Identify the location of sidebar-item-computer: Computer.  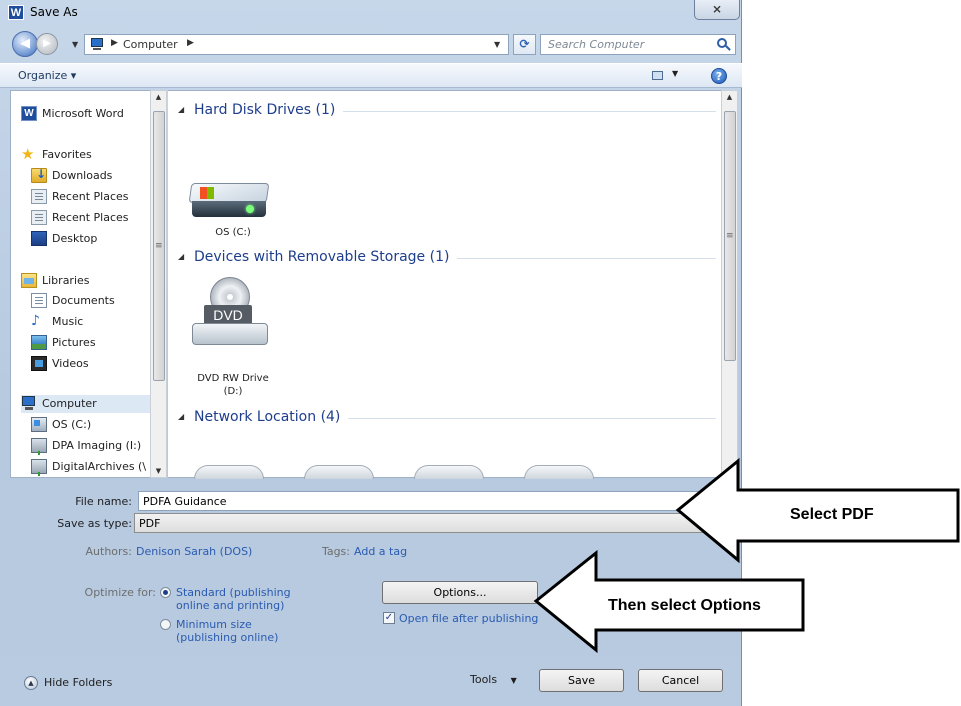
(91, 404).